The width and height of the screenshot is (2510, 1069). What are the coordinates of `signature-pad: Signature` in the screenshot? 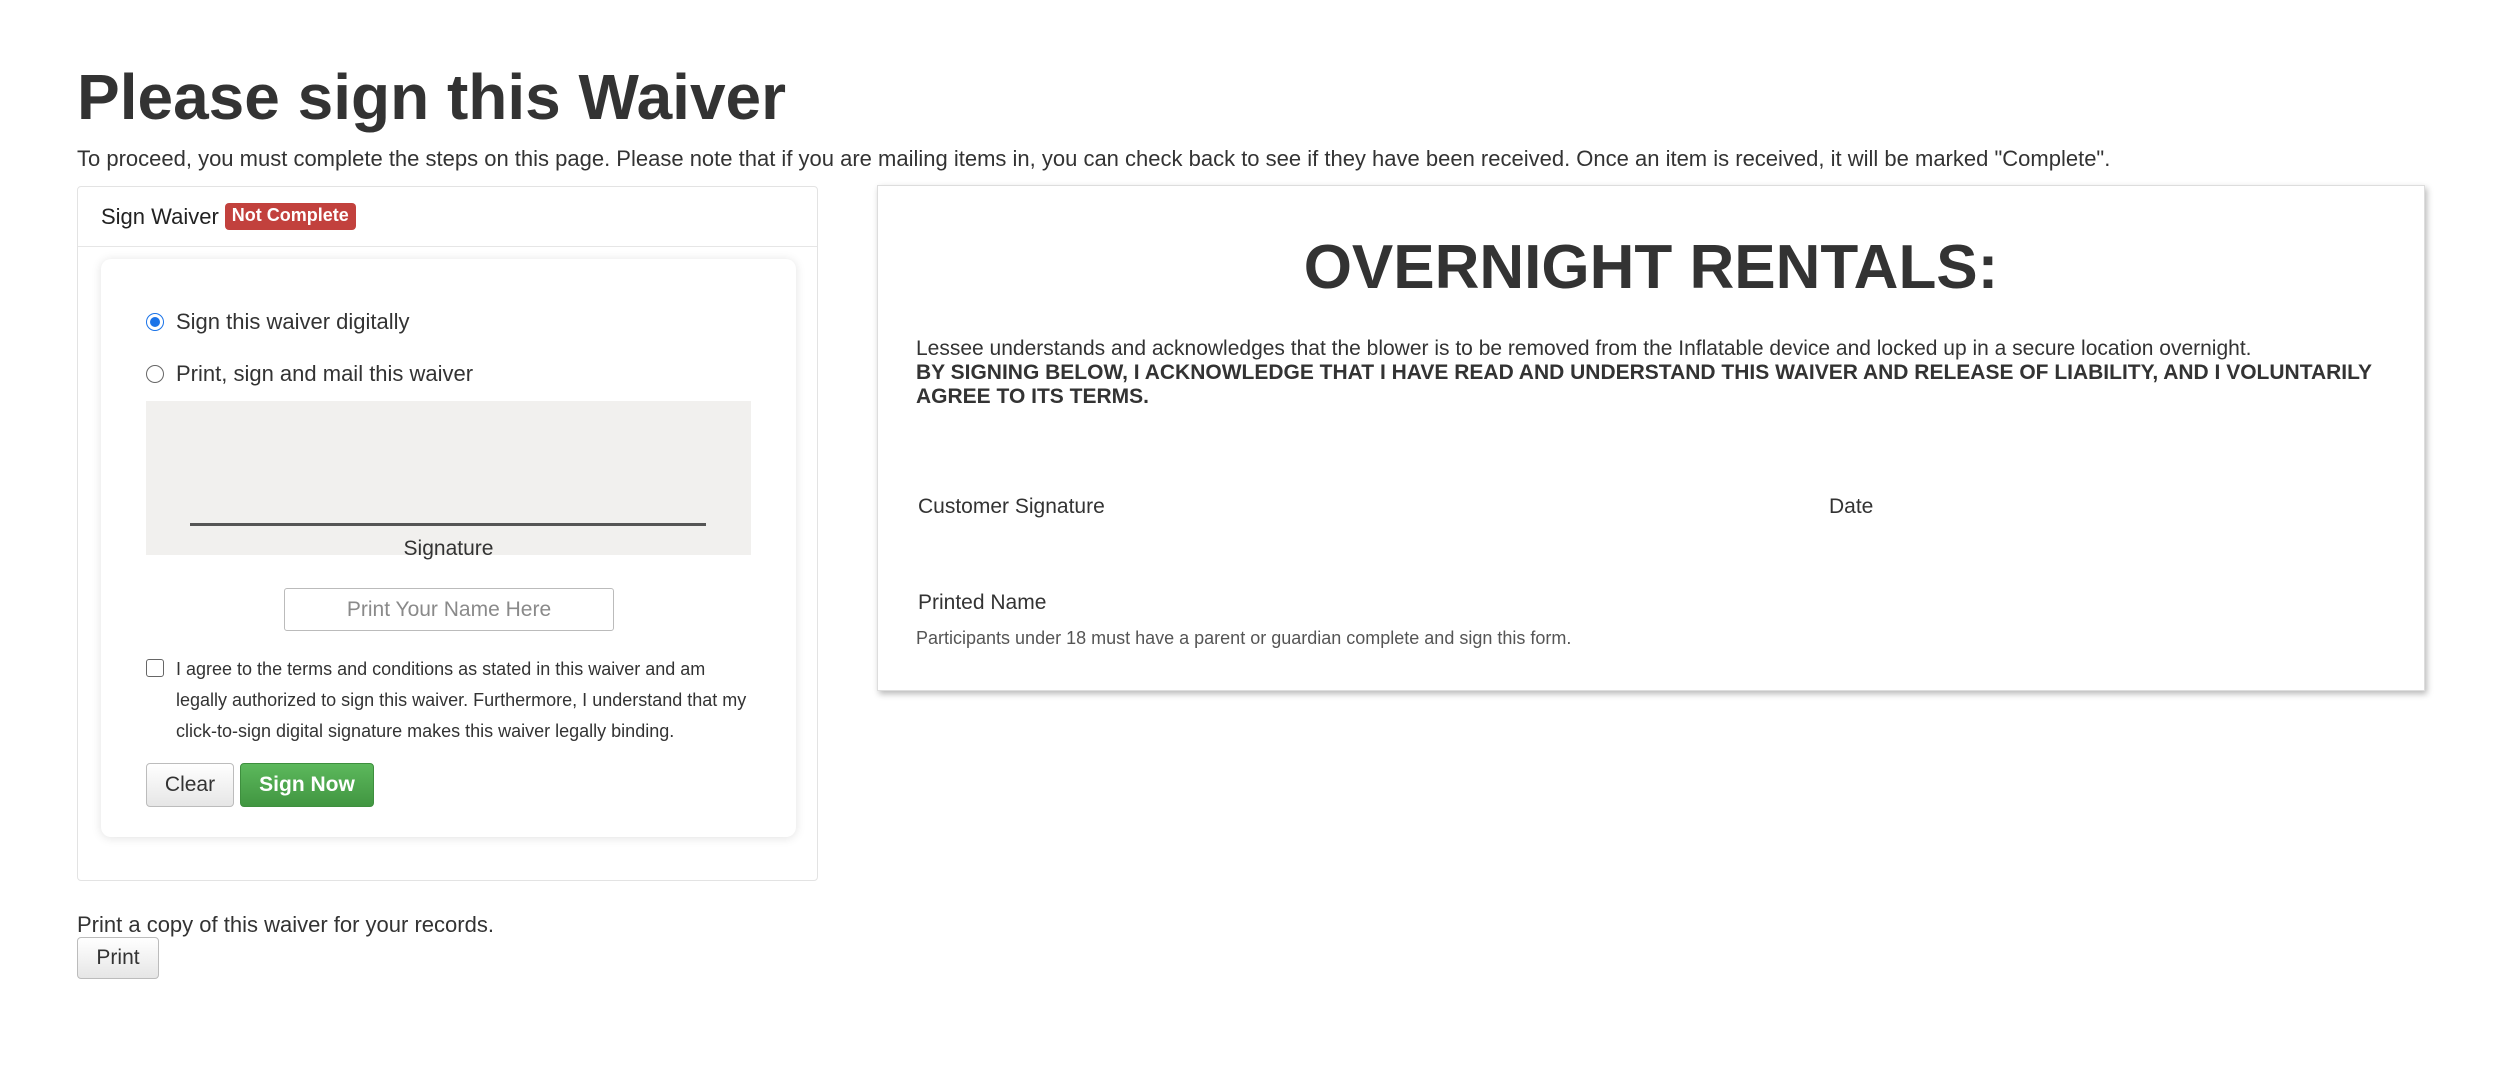 It's located at (448, 480).